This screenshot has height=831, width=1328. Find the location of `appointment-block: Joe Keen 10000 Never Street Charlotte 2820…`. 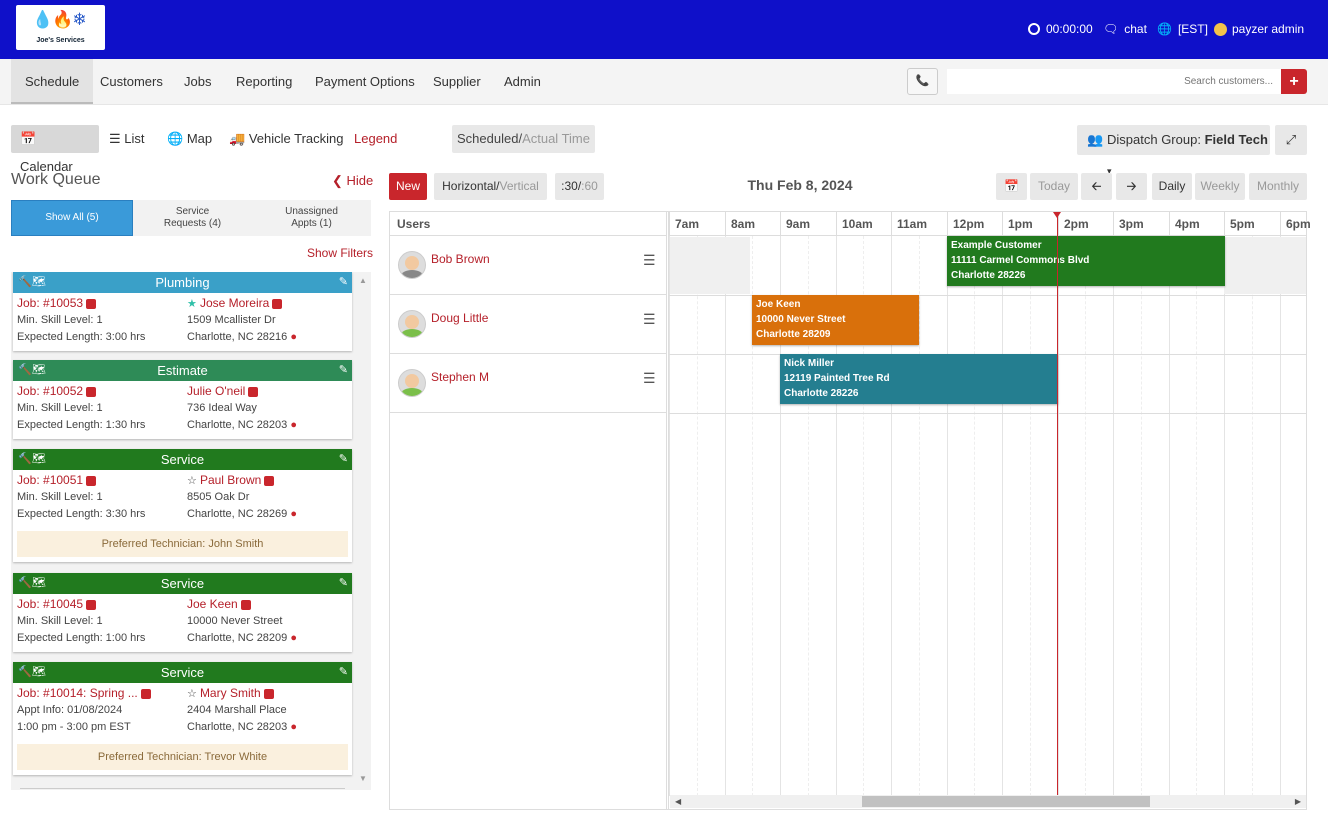

appointment-block: Joe Keen 10000 Never Street Charlotte 2820… is located at coordinates (835, 320).